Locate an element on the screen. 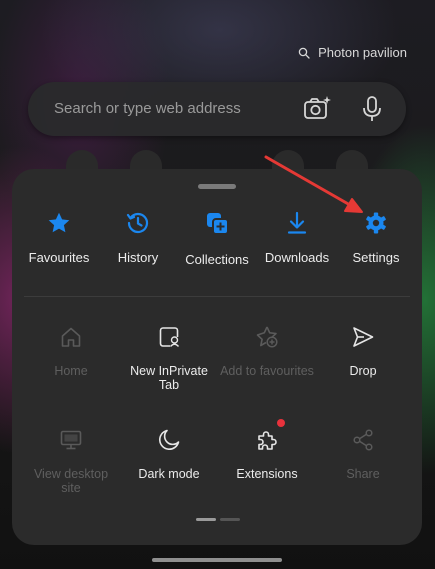 This screenshot has height=569, width=435. menu-item-dark-mode: Dark mode is located at coordinates (169, 454).